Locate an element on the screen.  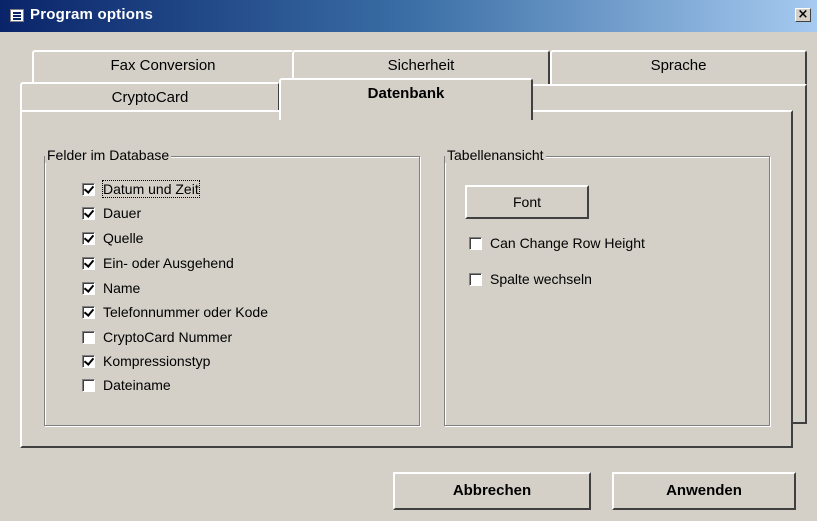
cancel-button: Abbrechen is located at coordinates (492, 491).